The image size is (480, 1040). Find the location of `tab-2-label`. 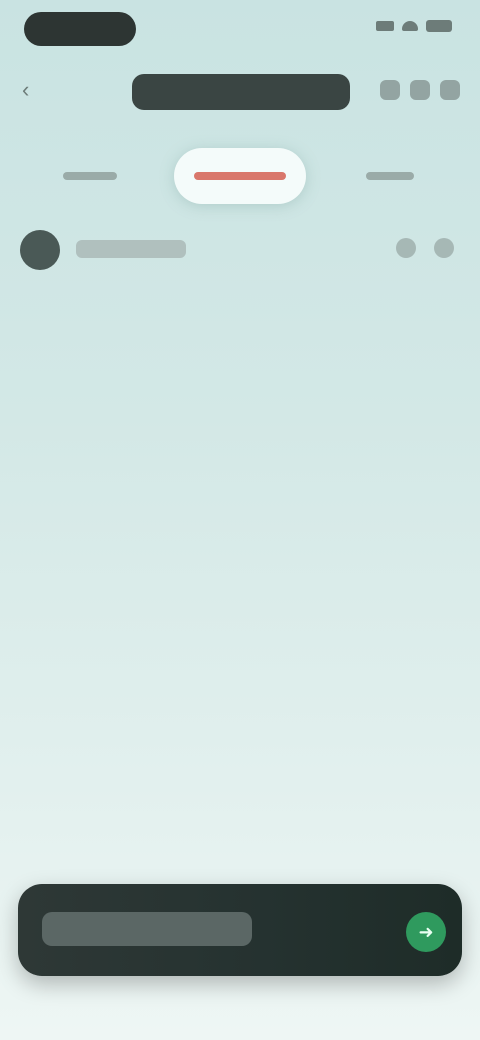

tab-2-label is located at coordinates (240, 176).